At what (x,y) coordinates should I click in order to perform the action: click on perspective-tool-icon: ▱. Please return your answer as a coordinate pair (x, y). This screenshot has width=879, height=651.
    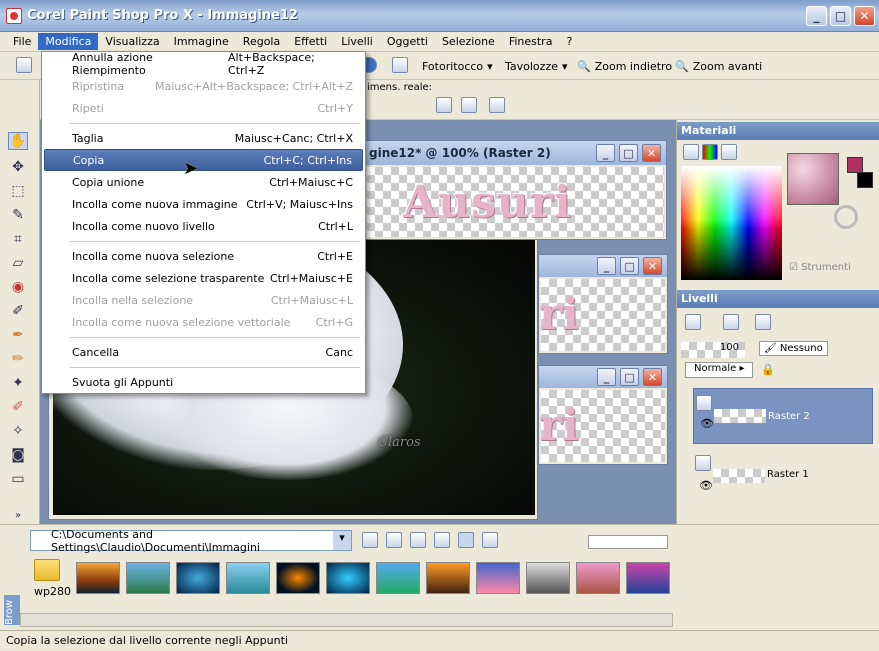
    Looking at the image, I should click on (18, 263).